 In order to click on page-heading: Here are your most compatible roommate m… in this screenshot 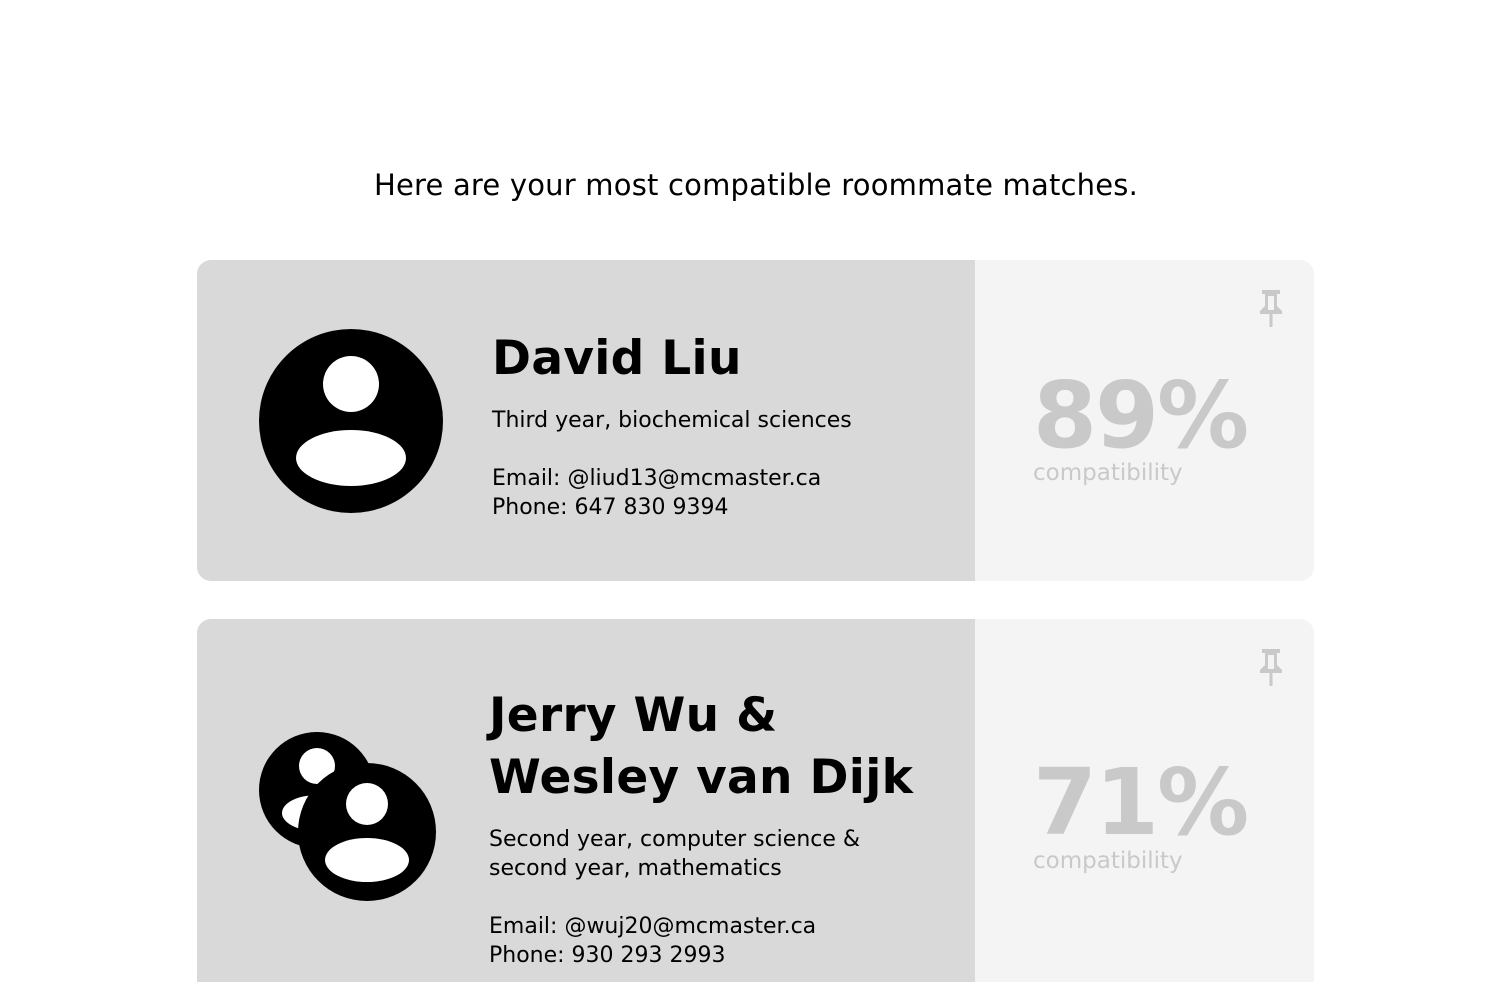, I will do `click(756, 185)`.